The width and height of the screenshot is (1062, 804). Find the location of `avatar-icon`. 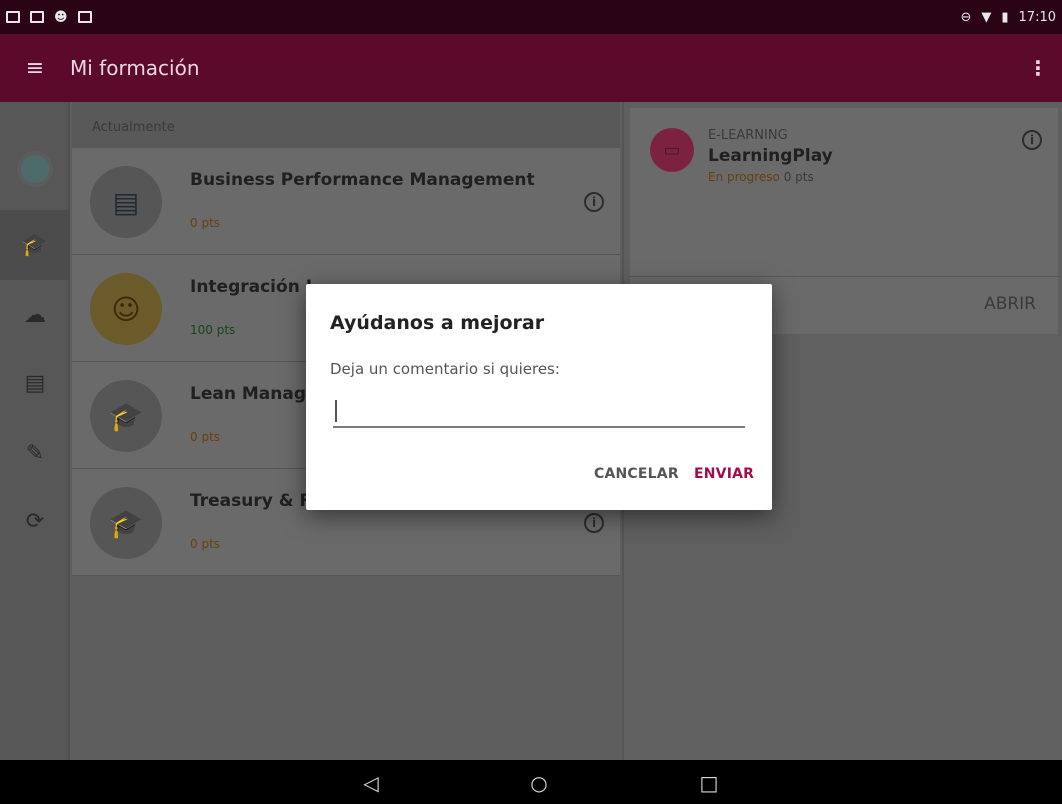

avatar-icon is located at coordinates (35, 169).